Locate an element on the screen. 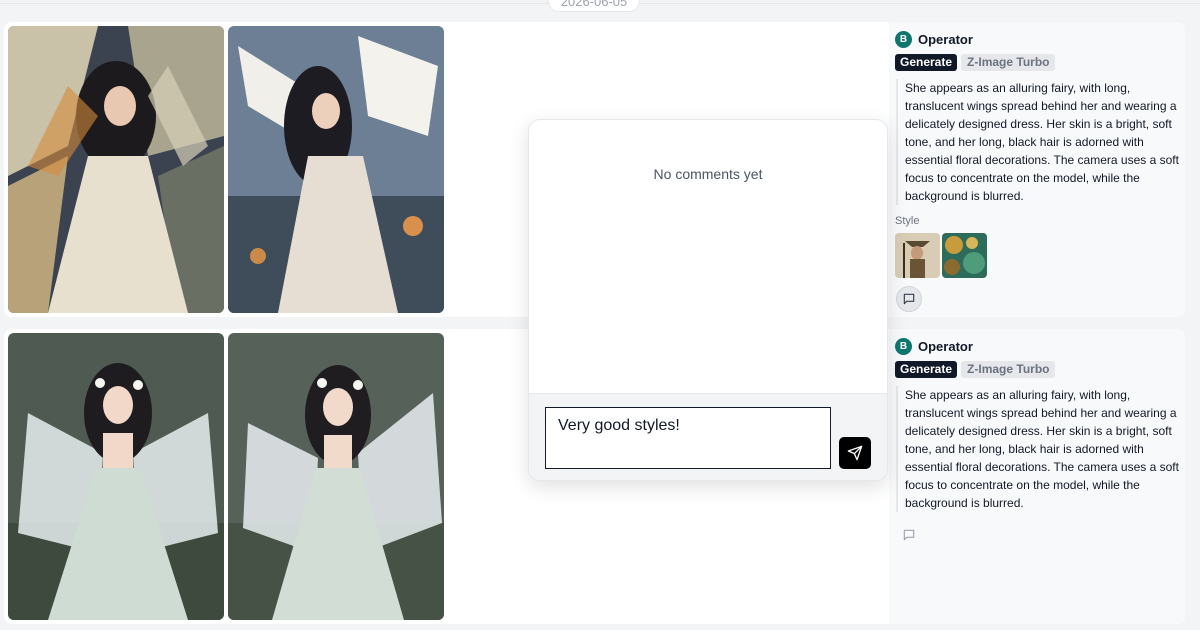 The image size is (1200, 630). comment-input is located at coordinates (688, 438).